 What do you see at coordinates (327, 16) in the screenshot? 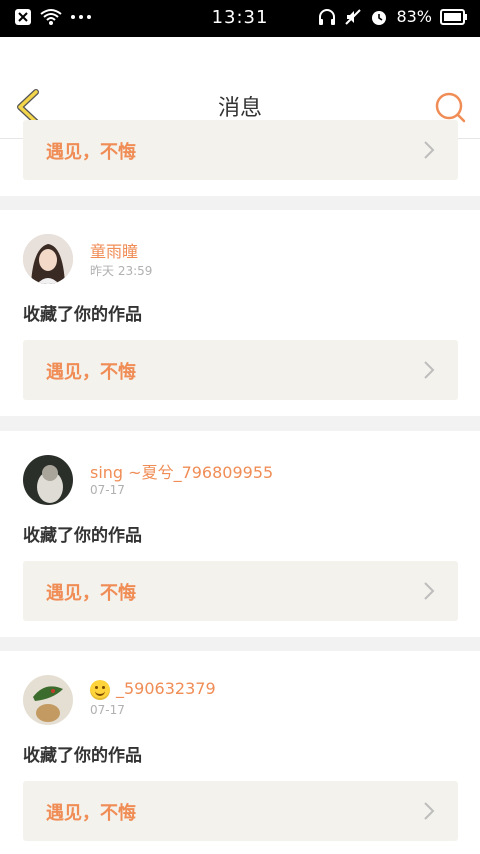
I see `headphones-icon` at bounding box center [327, 16].